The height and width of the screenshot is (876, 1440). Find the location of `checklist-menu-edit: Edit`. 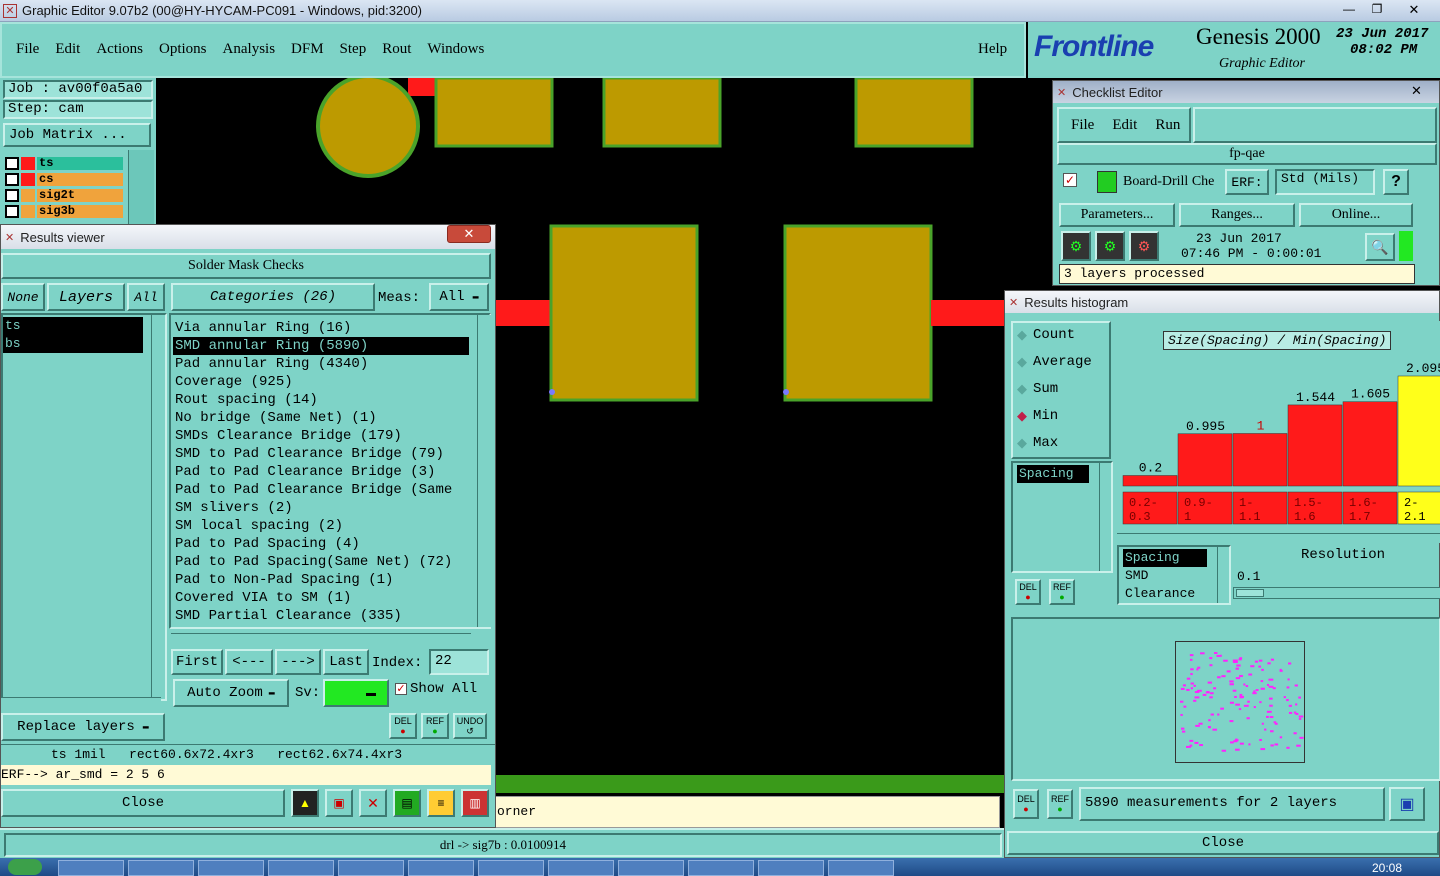

checklist-menu-edit: Edit is located at coordinates (1124, 125).